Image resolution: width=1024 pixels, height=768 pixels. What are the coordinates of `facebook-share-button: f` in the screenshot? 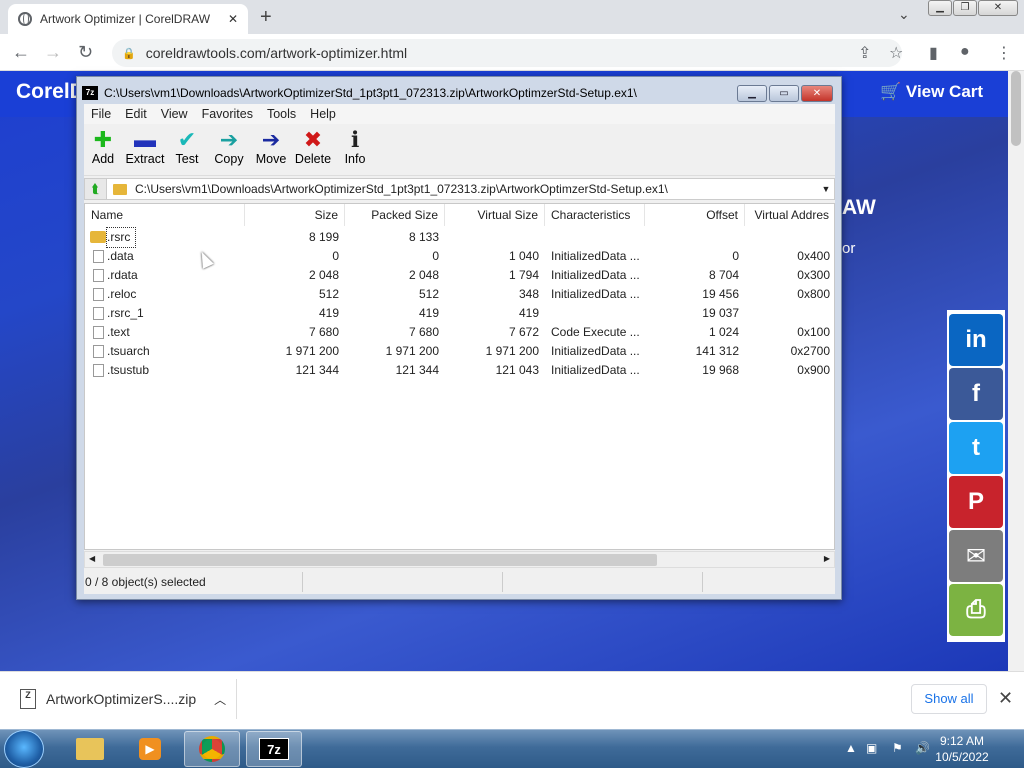 It's located at (976, 394).